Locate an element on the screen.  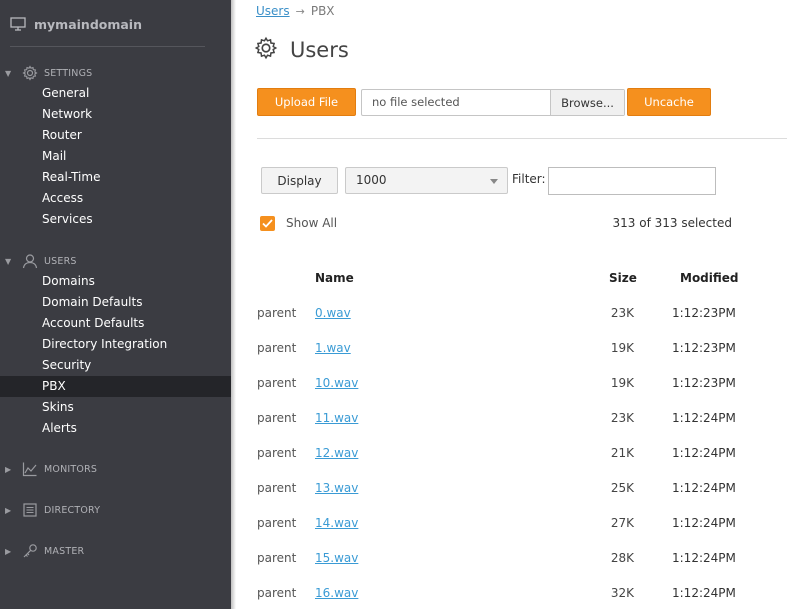
arrow-right-icon: → is located at coordinates (300, 11).